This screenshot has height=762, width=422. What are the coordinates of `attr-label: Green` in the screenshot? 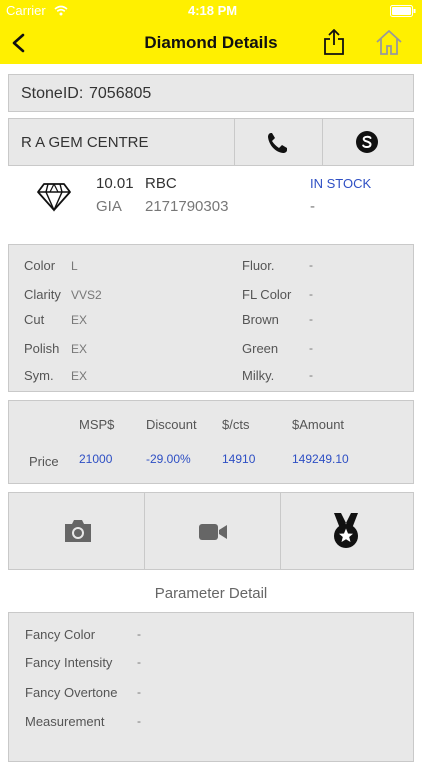 It's located at (260, 348).